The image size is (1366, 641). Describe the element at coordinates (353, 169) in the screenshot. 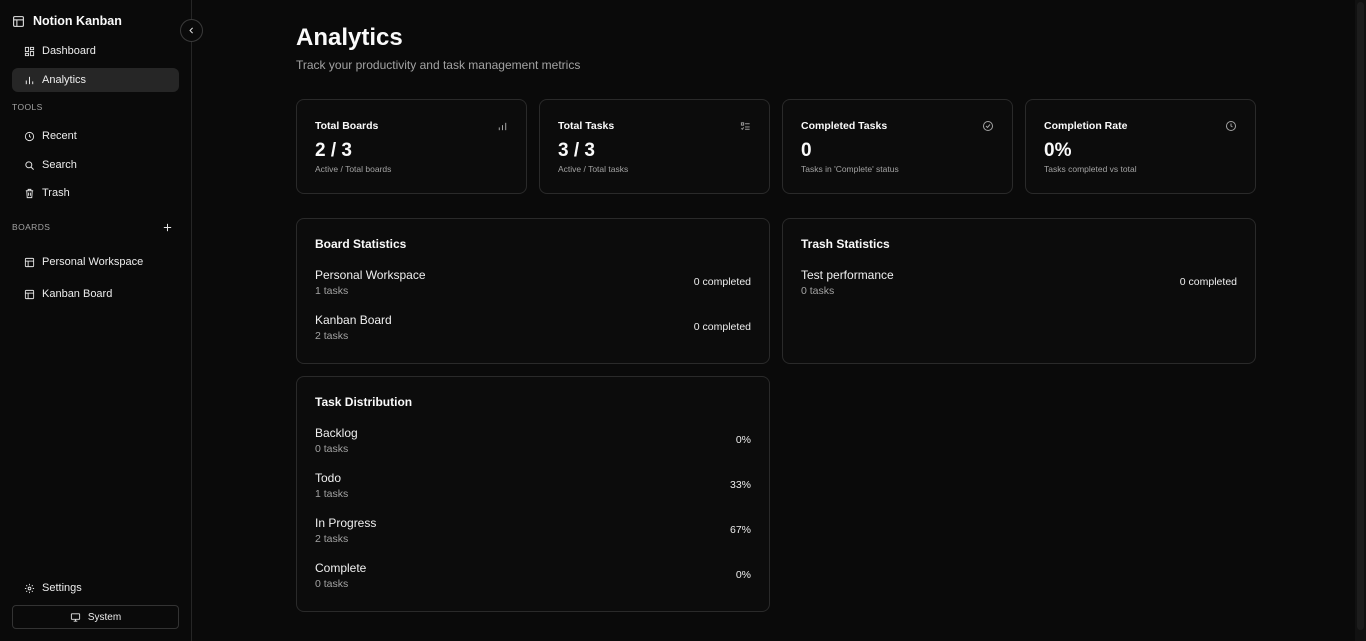

I see `stat-caption: Active / Total boards` at that location.